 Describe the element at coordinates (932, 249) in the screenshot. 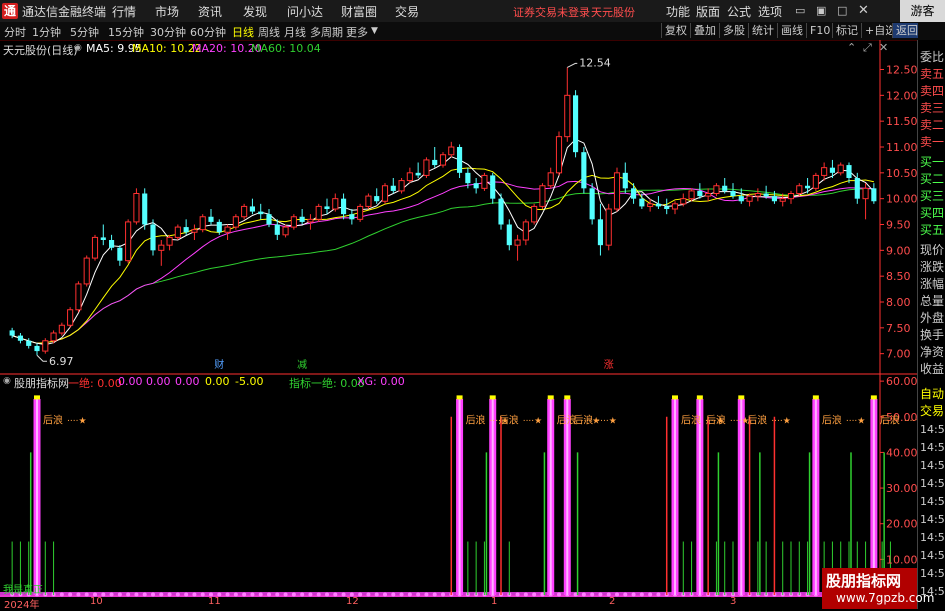

I see `quote-label-price: 现价` at that location.